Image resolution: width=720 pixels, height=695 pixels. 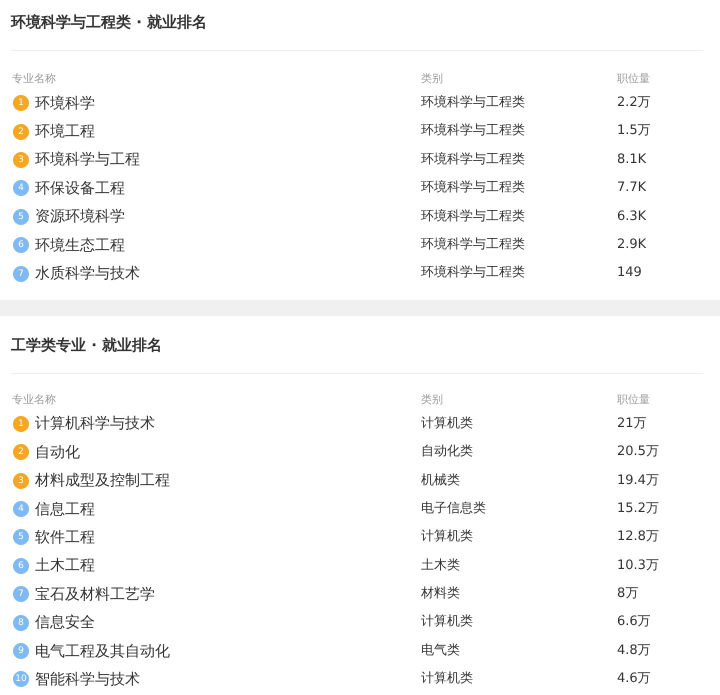 What do you see at coordinates (631, 159) in the screenshot?
I see `job-count-cell-text: 8.1K` at bounding box center [631, 159].